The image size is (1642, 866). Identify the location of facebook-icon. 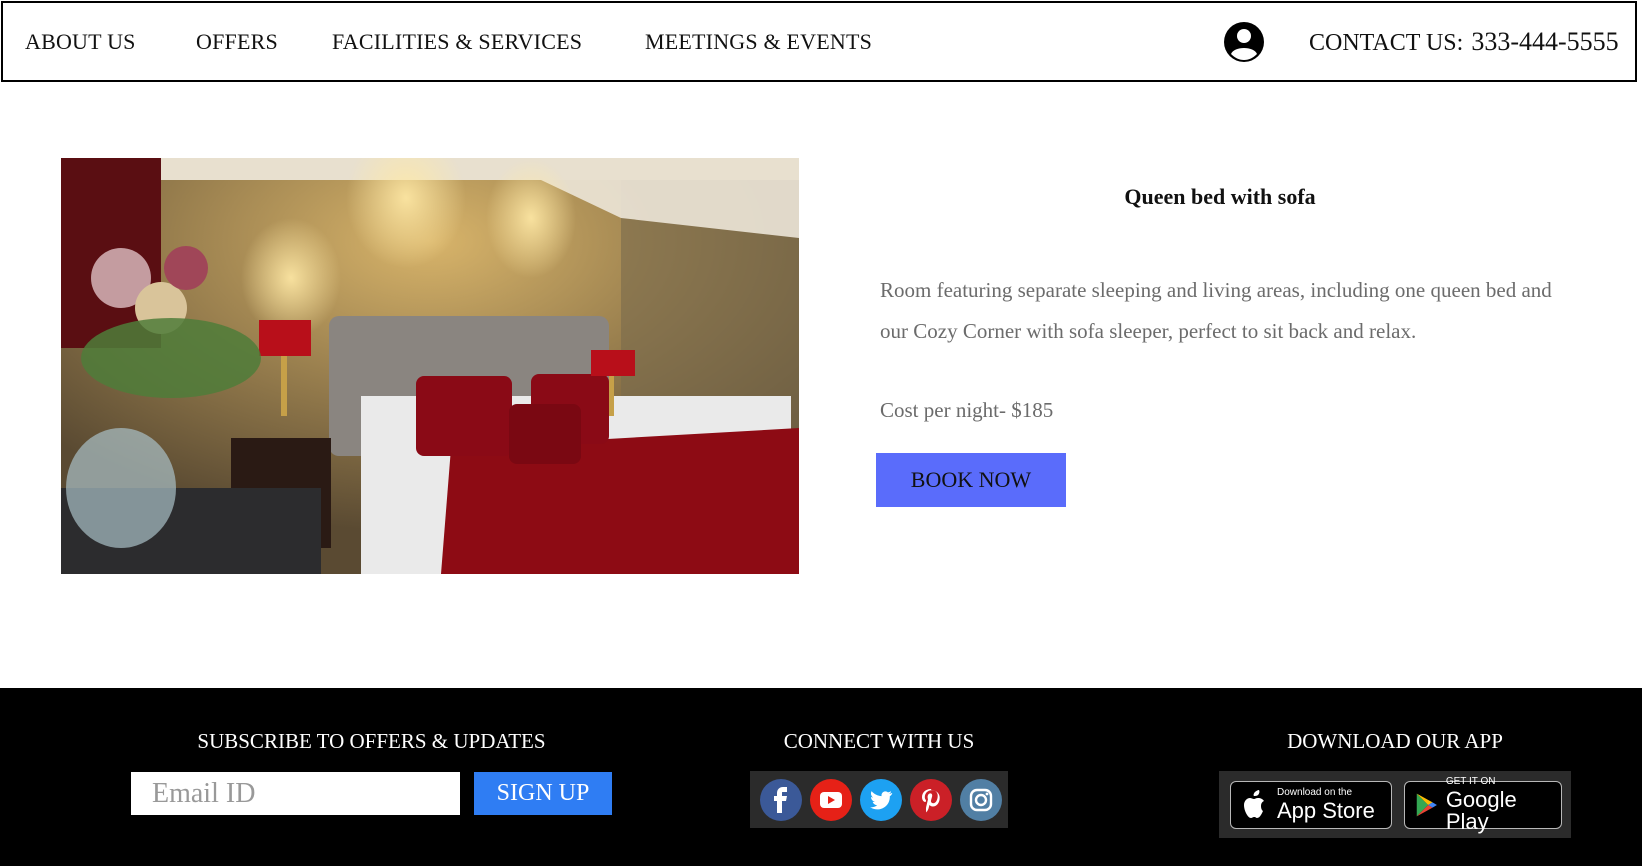
(781, 799).